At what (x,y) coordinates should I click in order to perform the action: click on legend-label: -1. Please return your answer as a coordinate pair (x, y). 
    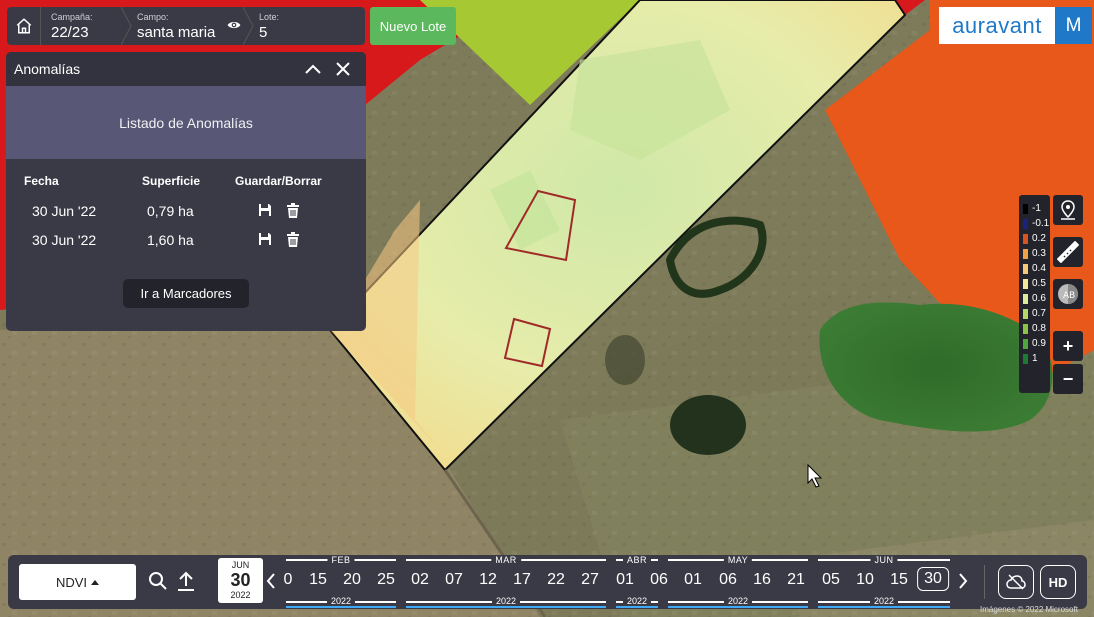
    Looking at the image, I should click on (1036, 208).